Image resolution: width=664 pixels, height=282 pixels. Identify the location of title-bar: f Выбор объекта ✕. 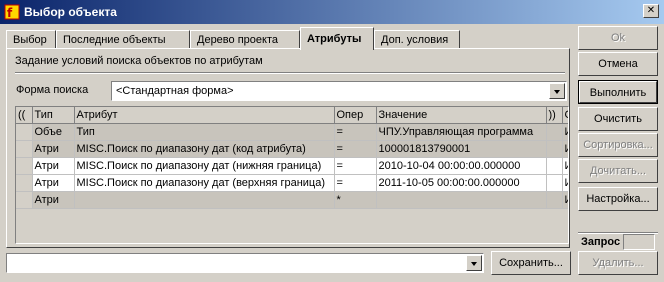
(332, 12).